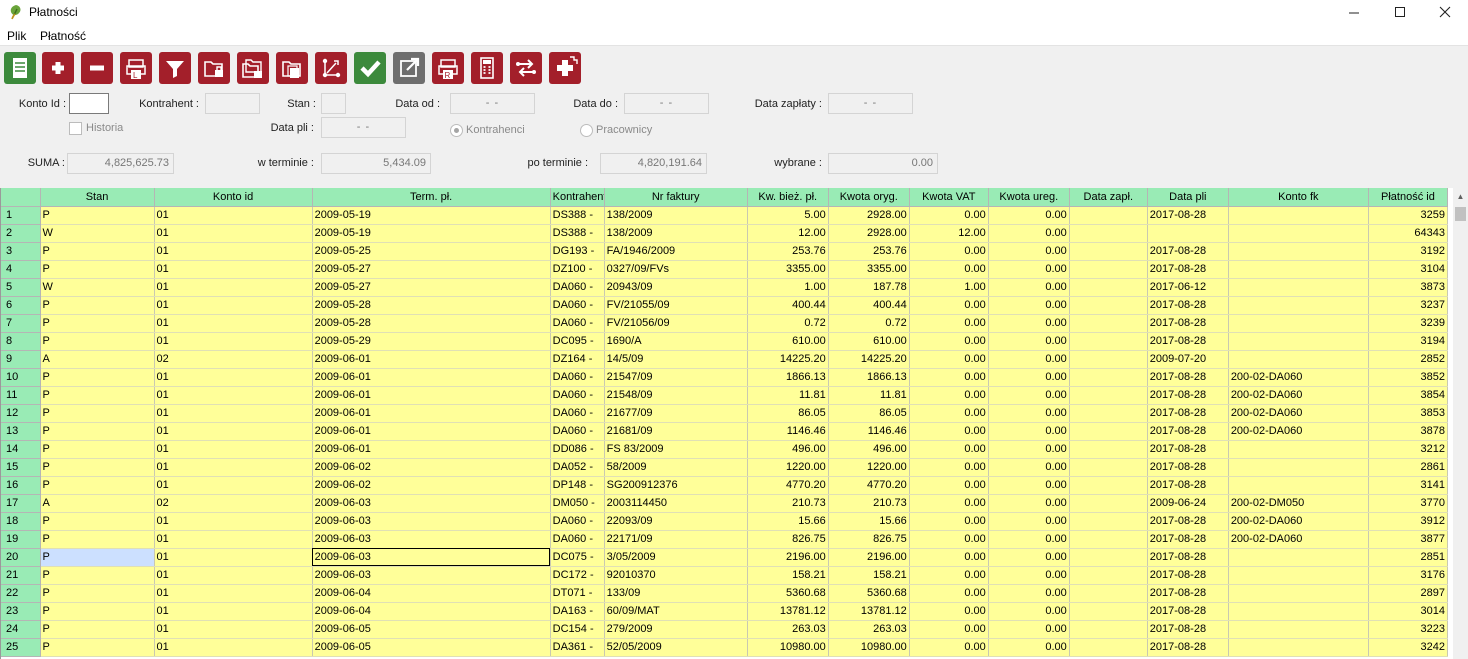 The image size is (1468, 659). I want to click on cell-nr-faktury: 21681/09, so click(676, 431).